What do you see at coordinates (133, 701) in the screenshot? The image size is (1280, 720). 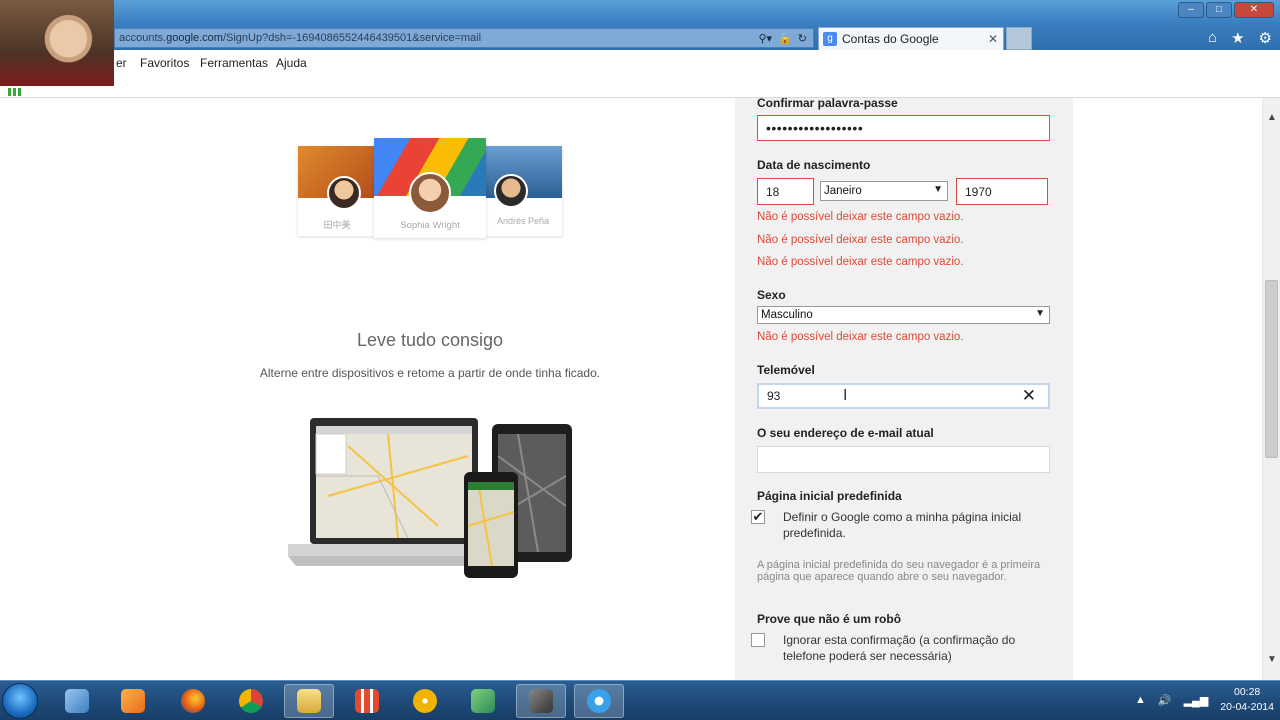 I see `taskbar-media-player-icon` at bounding box center [133, 701].